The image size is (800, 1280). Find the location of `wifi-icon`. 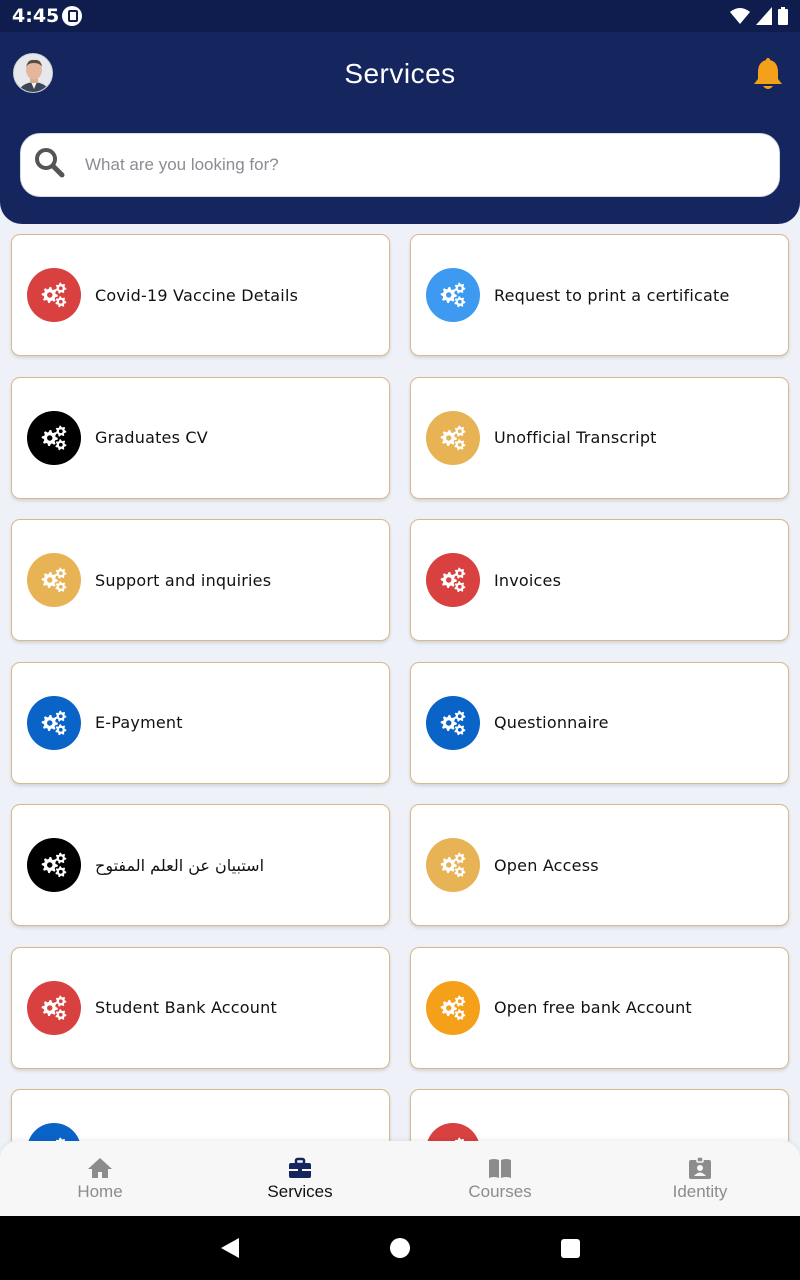

wifi-icon is located at coordinates (740, 16).